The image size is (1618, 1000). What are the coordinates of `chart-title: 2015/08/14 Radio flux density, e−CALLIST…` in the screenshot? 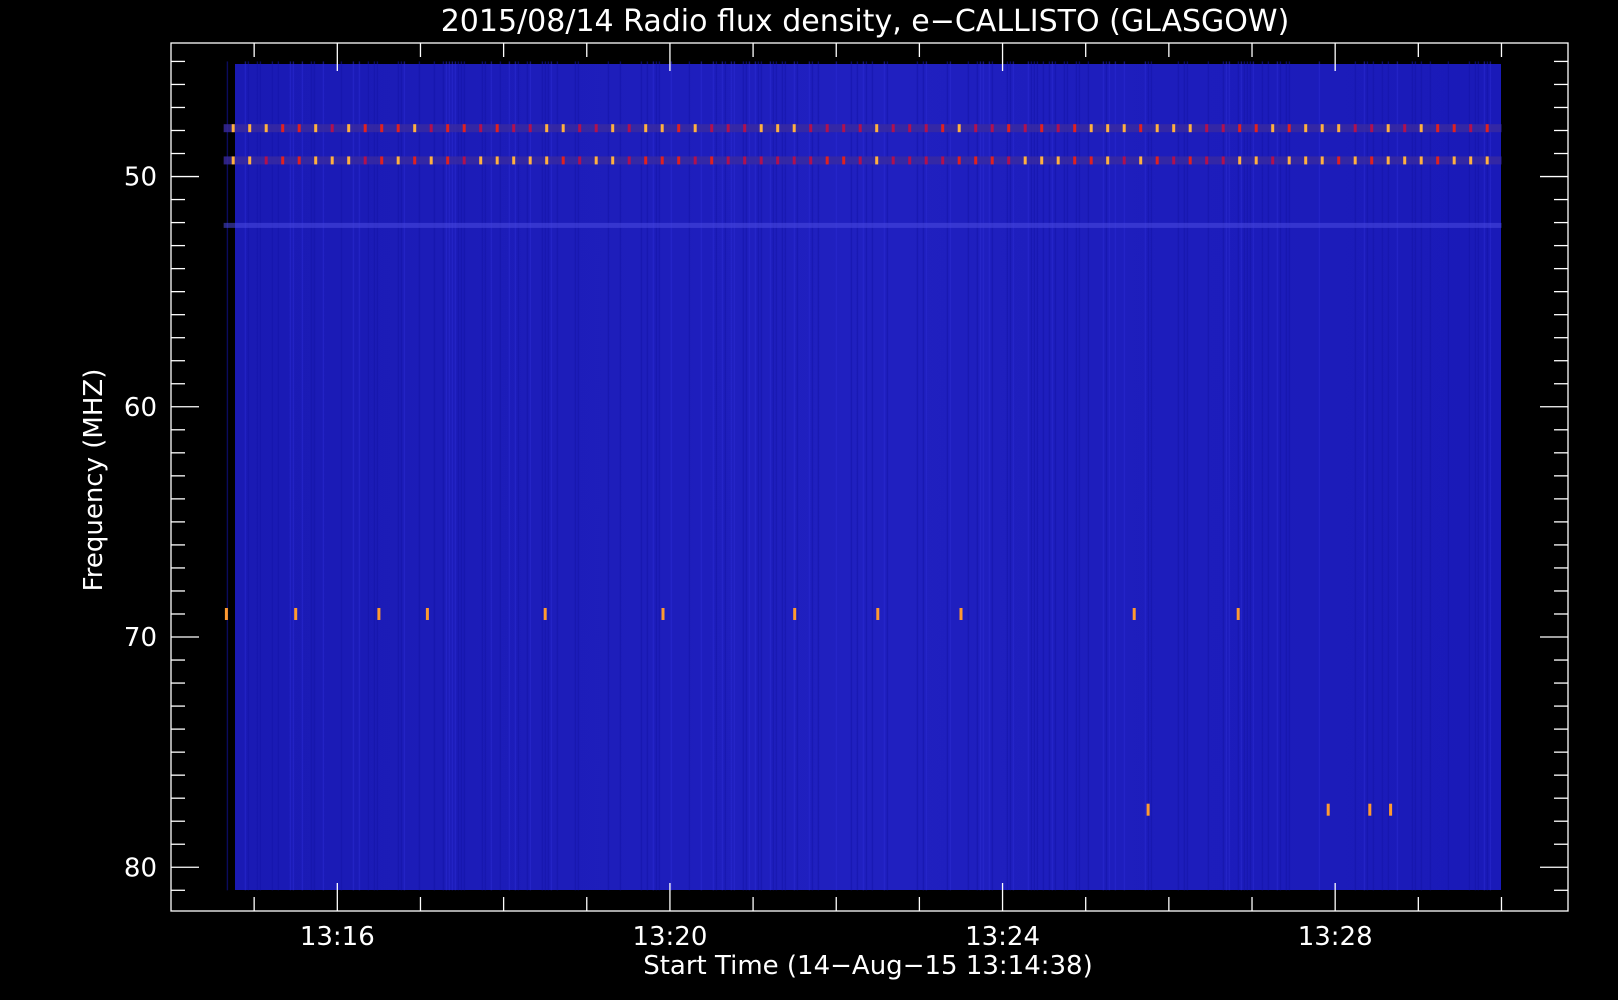 It's located at (865, 21).